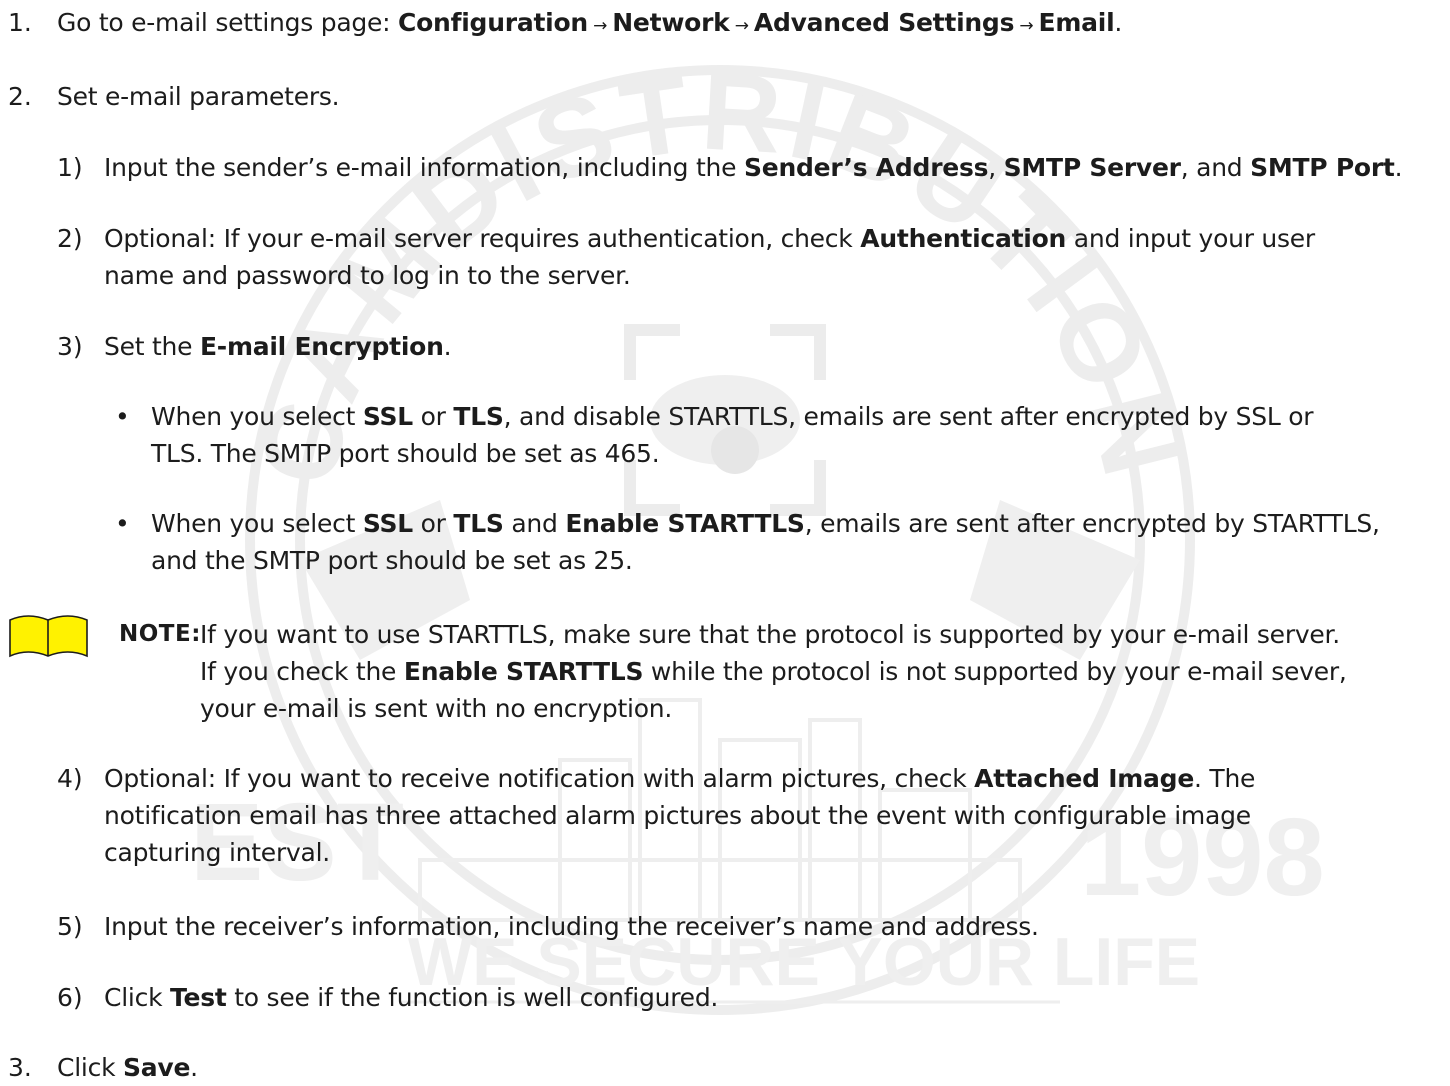  Describe the element at coordinates (405, 453) in the screenshot. I see `bullet-1-line-2: TLS. The SMTP port should be set as 465.` at that location.